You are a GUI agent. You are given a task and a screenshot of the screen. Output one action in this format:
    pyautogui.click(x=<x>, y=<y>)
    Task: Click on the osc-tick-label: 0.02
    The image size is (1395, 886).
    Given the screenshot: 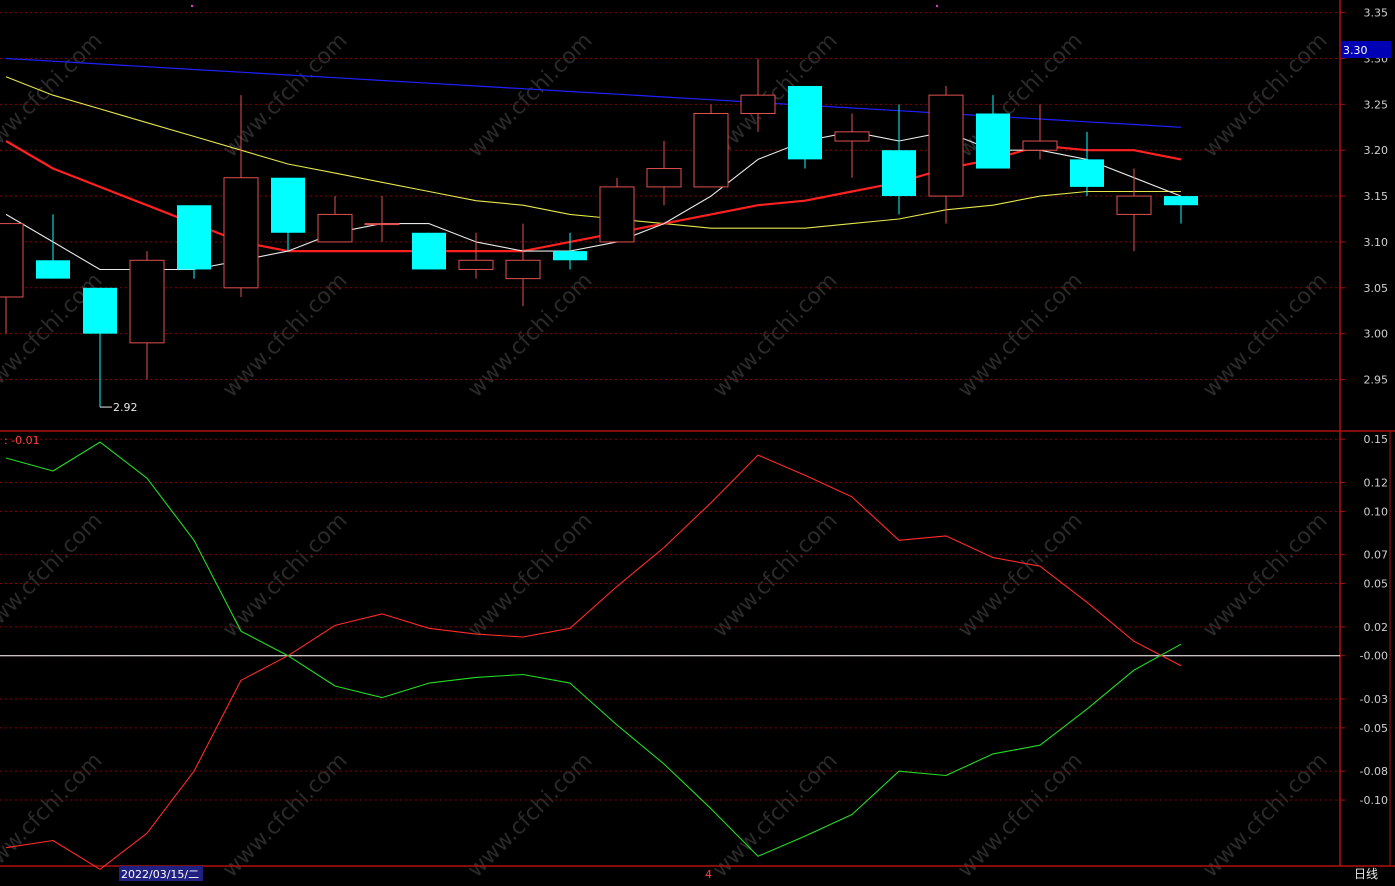 What is the action you would take?
    pyautogui.click(x=1376, y=627)
    